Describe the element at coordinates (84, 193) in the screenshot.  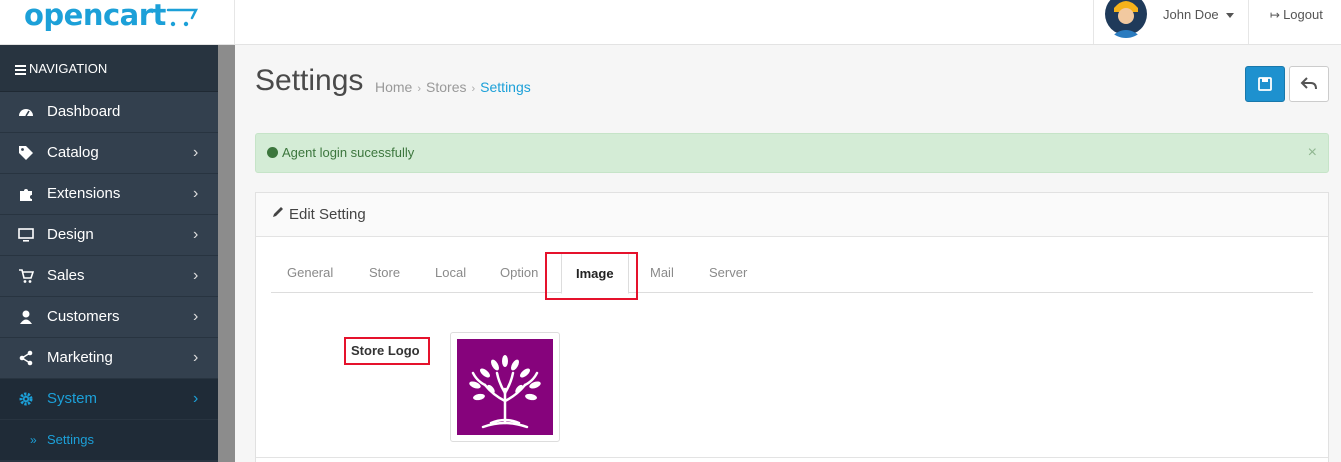
I see `sidebar-item-label: Extensions` at that location.